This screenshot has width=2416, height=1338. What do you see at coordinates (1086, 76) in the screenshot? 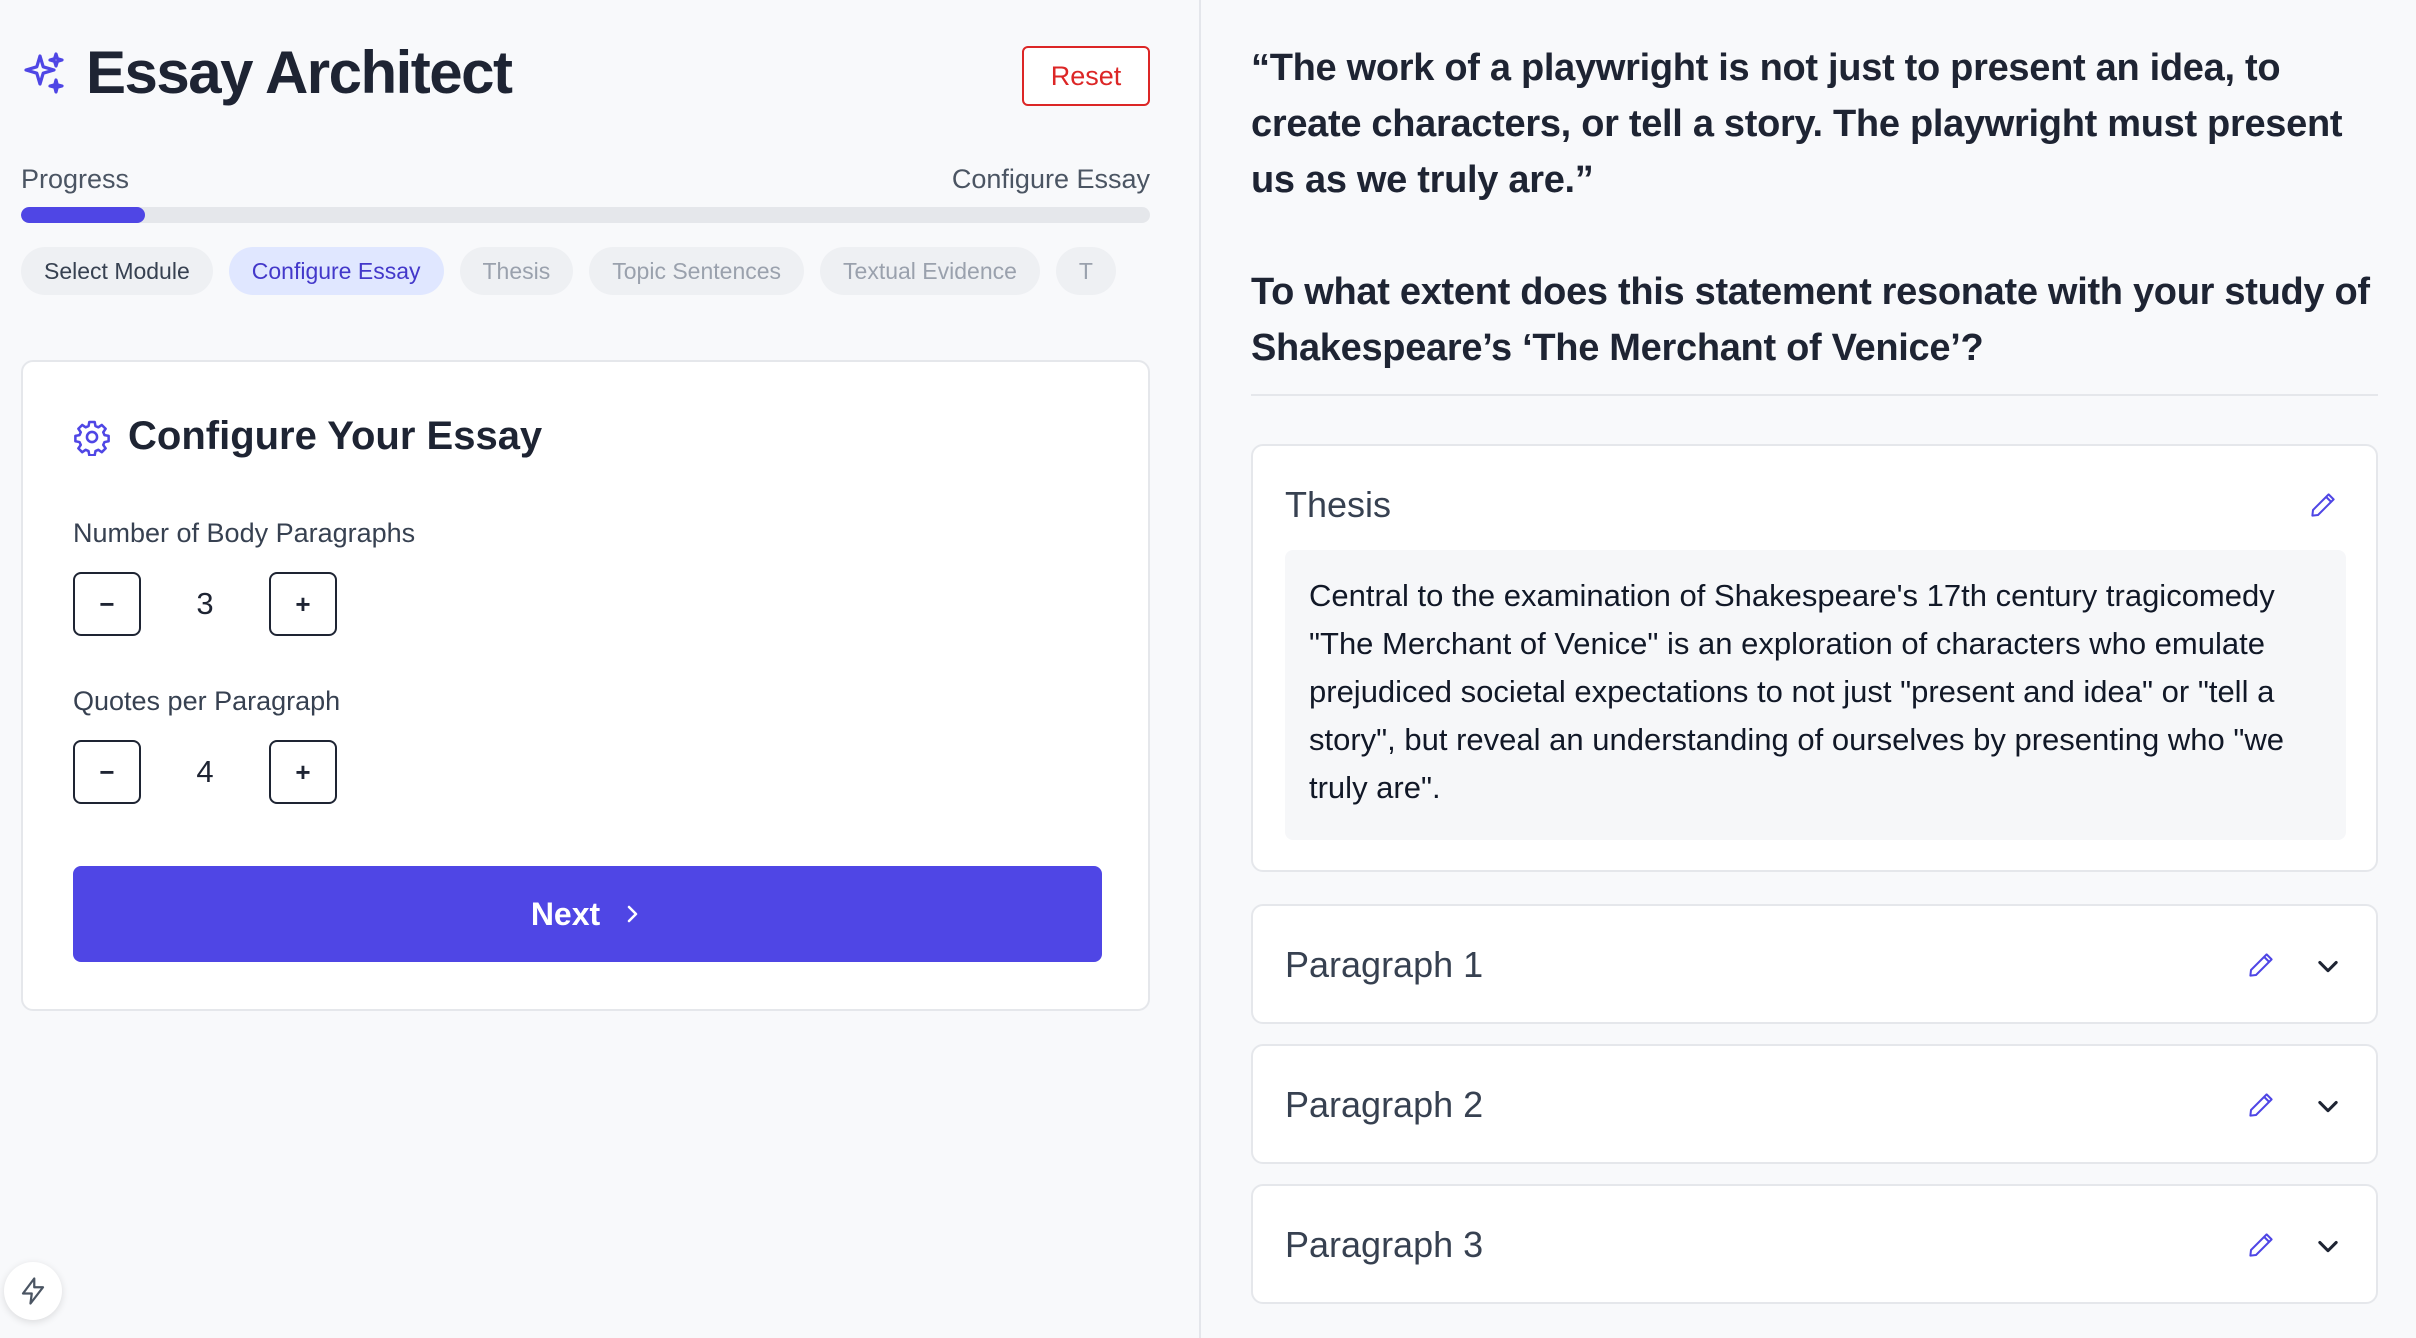
I see `reset-button: Reset` at bounding box center [1086, 76].